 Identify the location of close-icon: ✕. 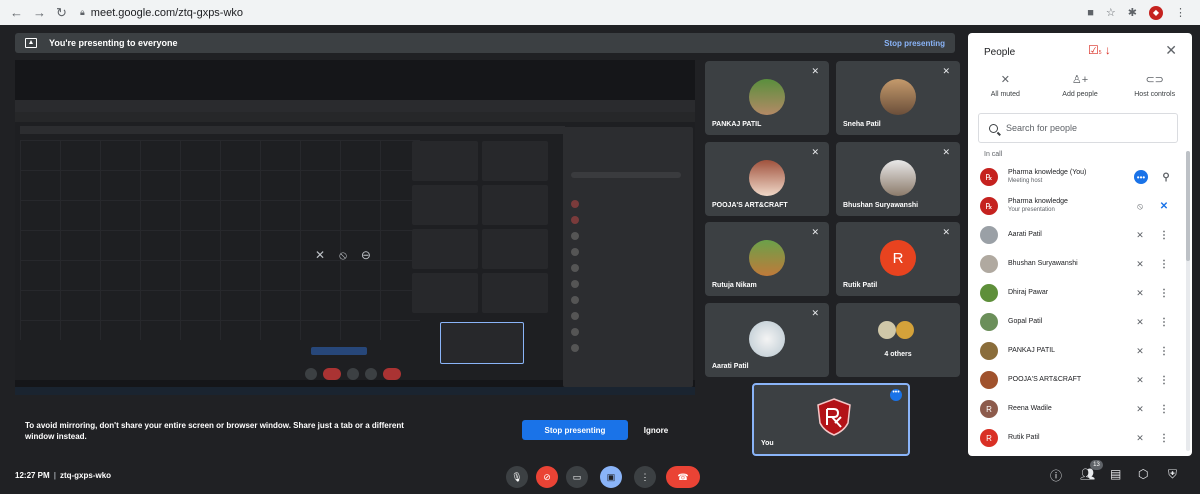
(1171, 50).